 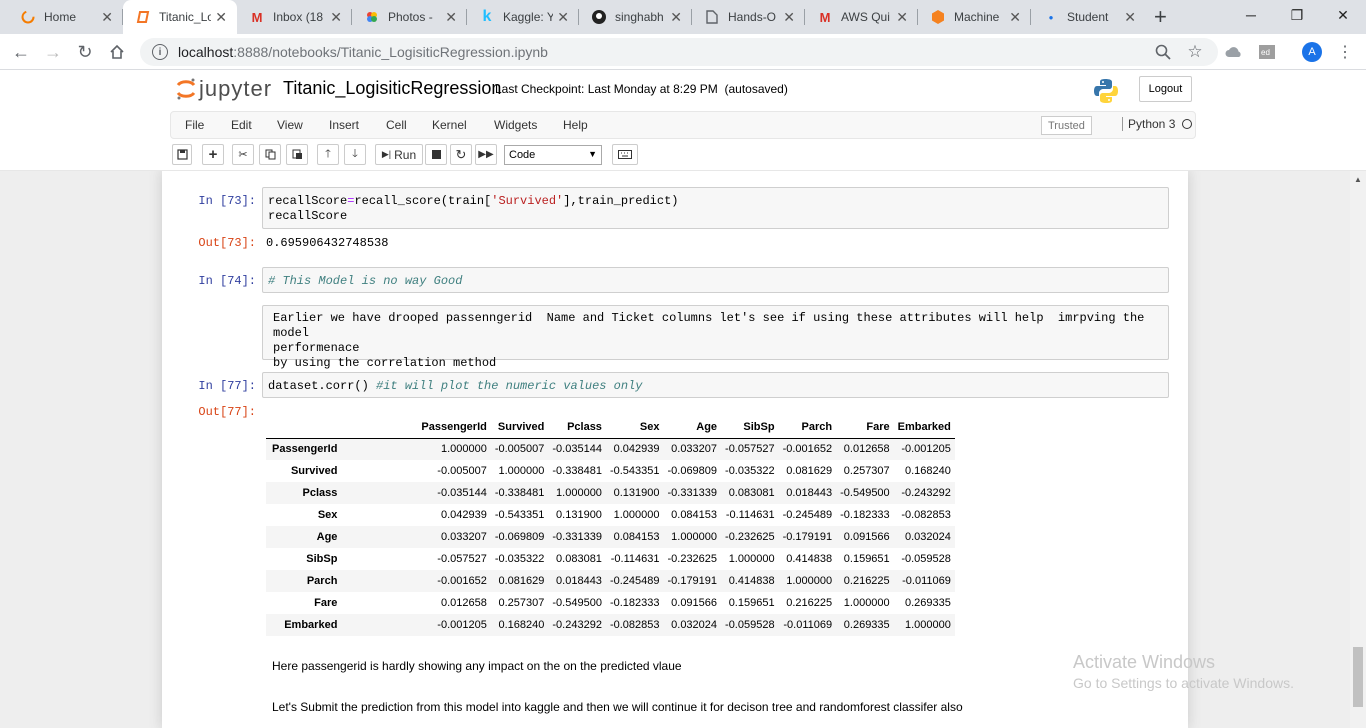 What do you see at coordinates (223, 89) in the screenshot?
I see `jupyter-logo: jupyter` at bounding box center [223, 89].